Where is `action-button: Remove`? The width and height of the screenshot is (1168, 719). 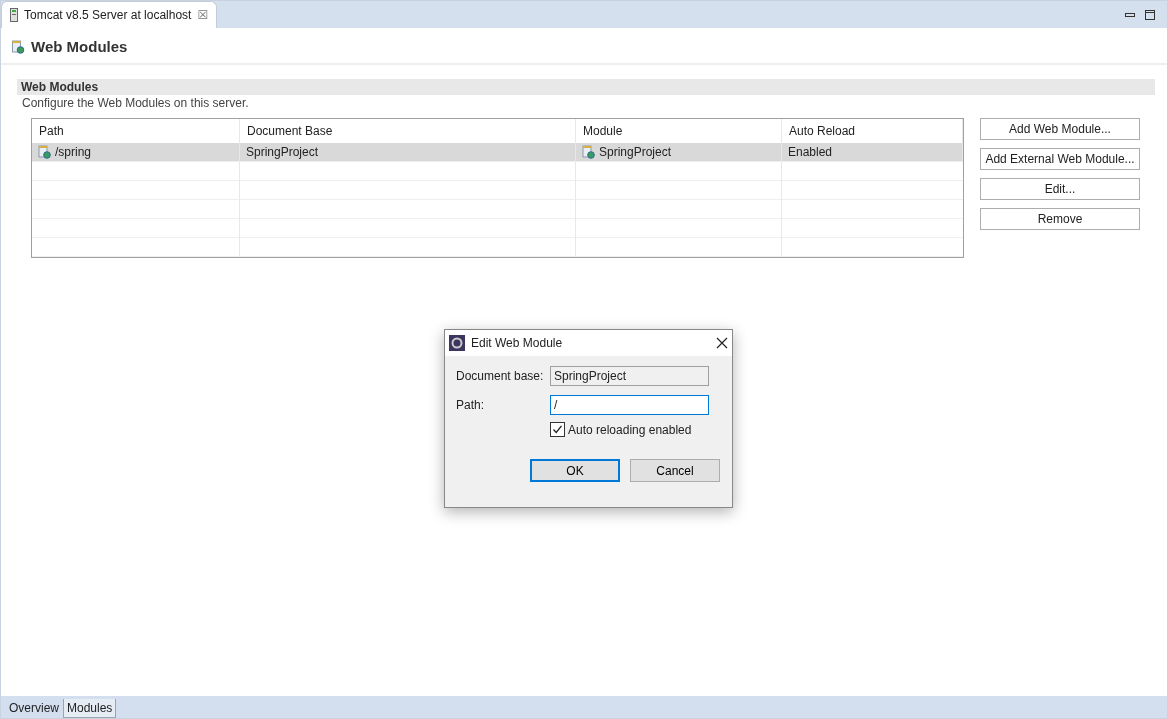 action-button: Remove is located at coordinates (1060, 219).